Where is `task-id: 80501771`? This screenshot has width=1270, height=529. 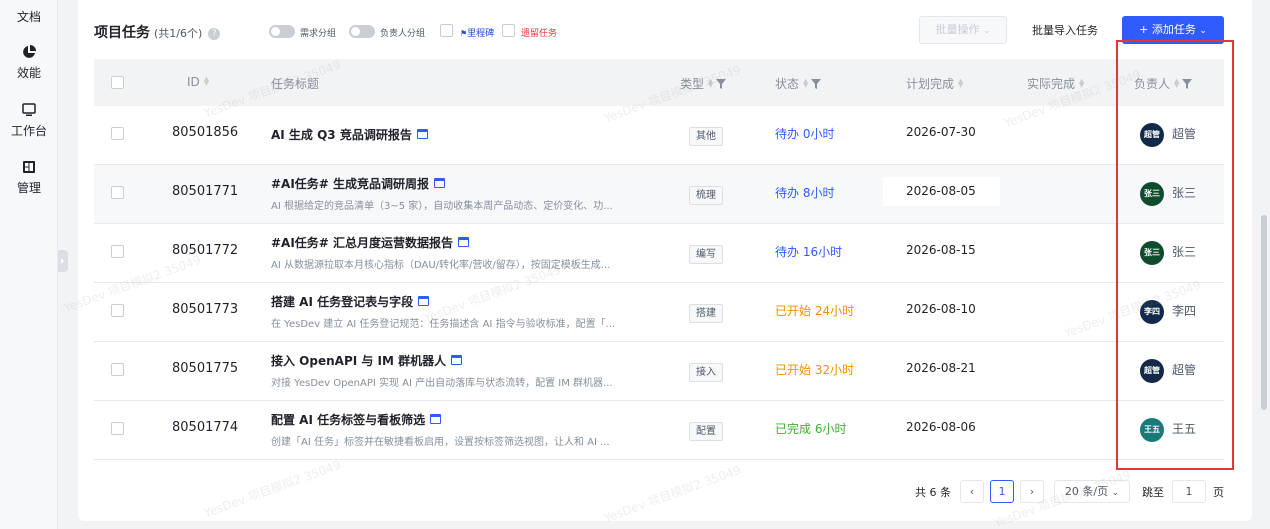 task-id: 80501771 is located at coordinates (205, 191).